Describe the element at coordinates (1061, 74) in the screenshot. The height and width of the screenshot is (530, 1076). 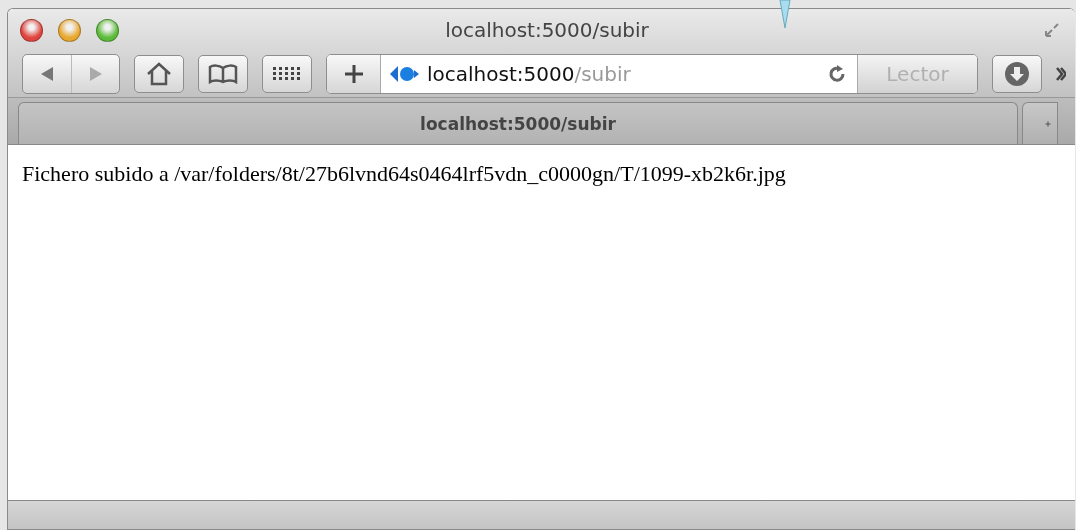
I see `overflow-icon` at that location.